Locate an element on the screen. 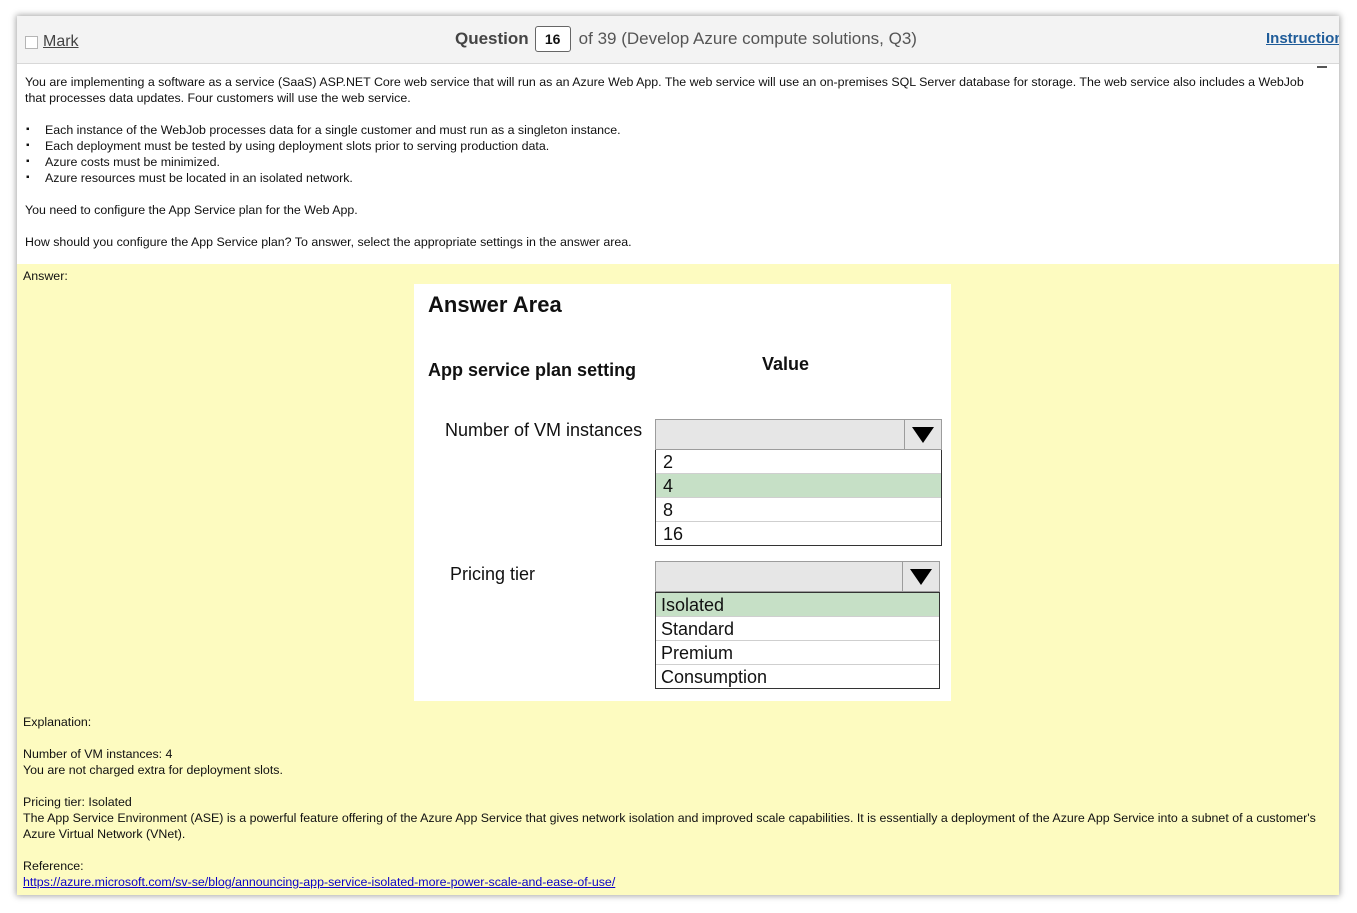  question-number-field: 16 is located at coordinates (552, 39).